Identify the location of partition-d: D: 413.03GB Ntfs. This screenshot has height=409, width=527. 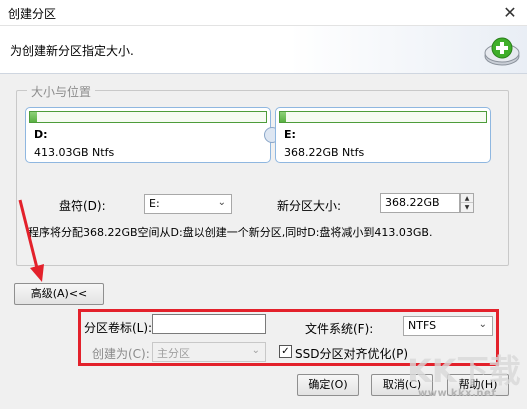
(148, 135).